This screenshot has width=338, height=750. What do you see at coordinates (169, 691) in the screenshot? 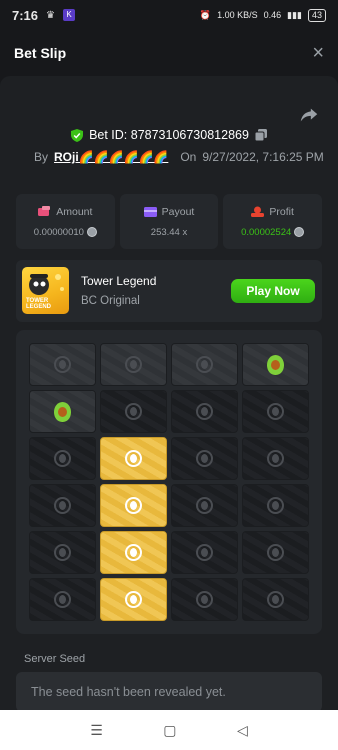
I see `server-seed-field: The seed hasn't been revealed yet.` at bounding box center [169, 691].